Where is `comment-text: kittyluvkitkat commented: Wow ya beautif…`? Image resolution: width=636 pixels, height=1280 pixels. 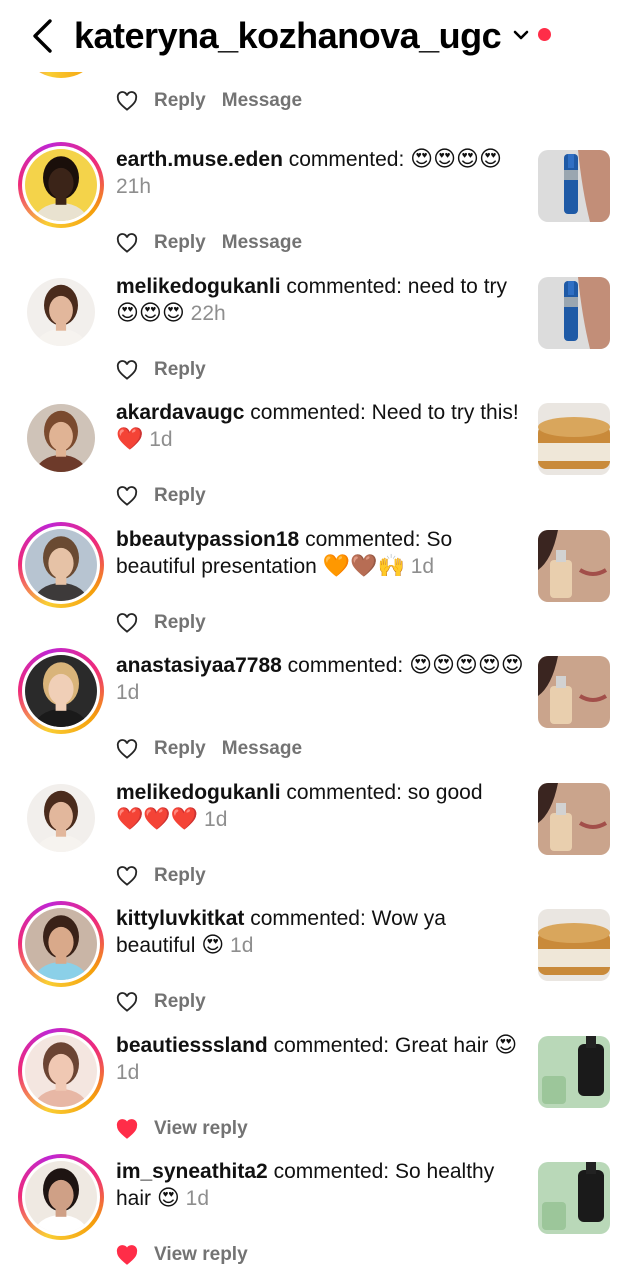
comment-text: kittyluvkitkat commented: Wow ya beautif… is located at coordinates (320, 932).